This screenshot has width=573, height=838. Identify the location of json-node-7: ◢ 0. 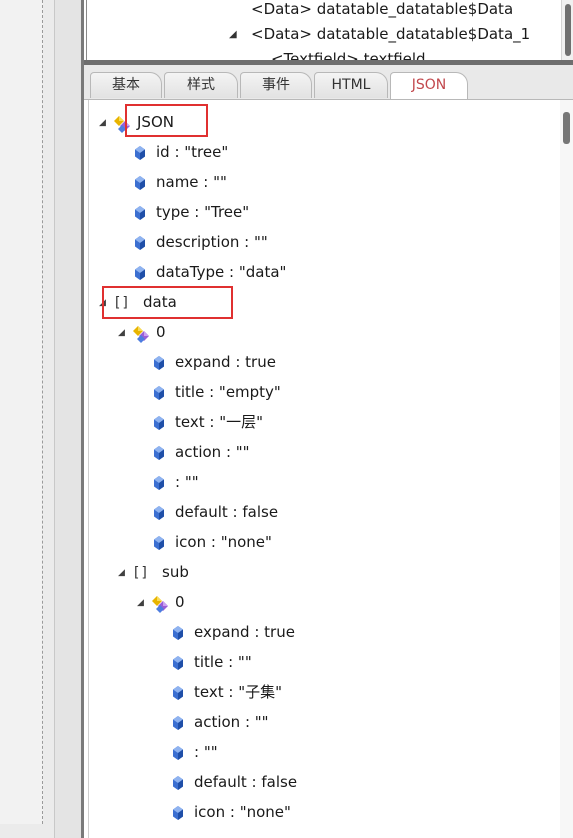
(142, 332).